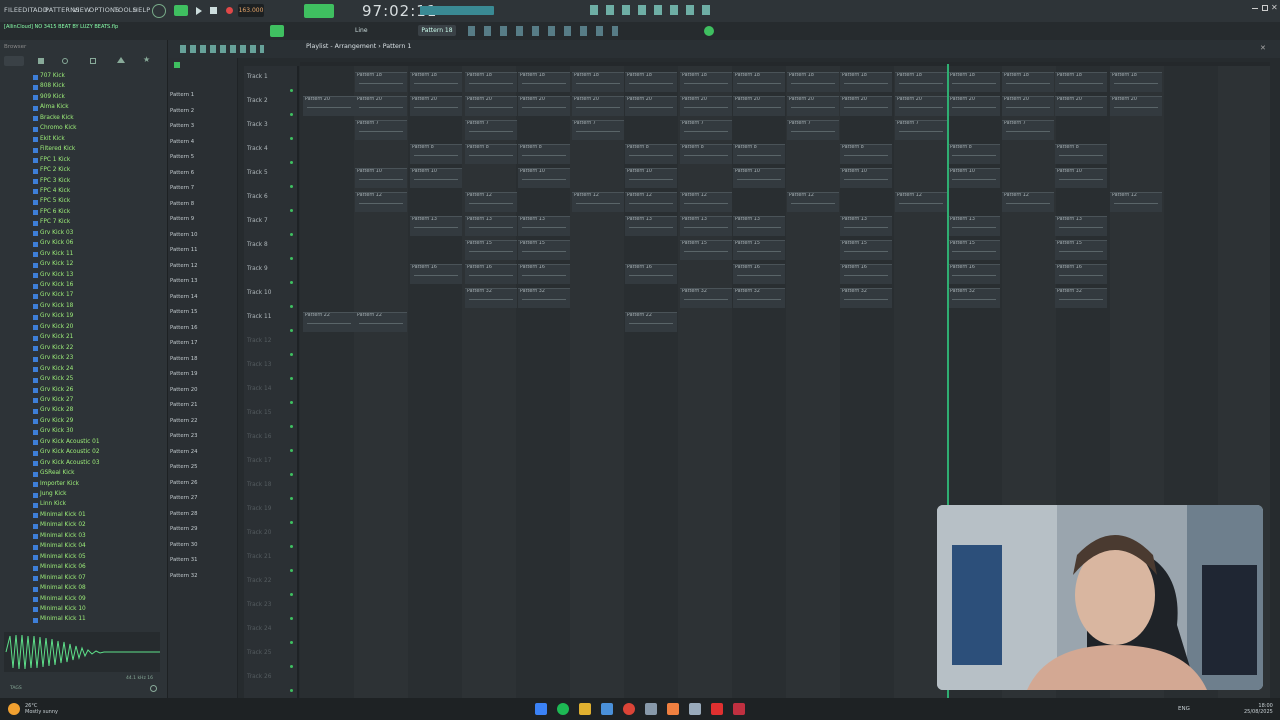 The width and height of the screenshot is (1280, 720). I want to click on pattern-item: Pattern 9, so click(182, 219).